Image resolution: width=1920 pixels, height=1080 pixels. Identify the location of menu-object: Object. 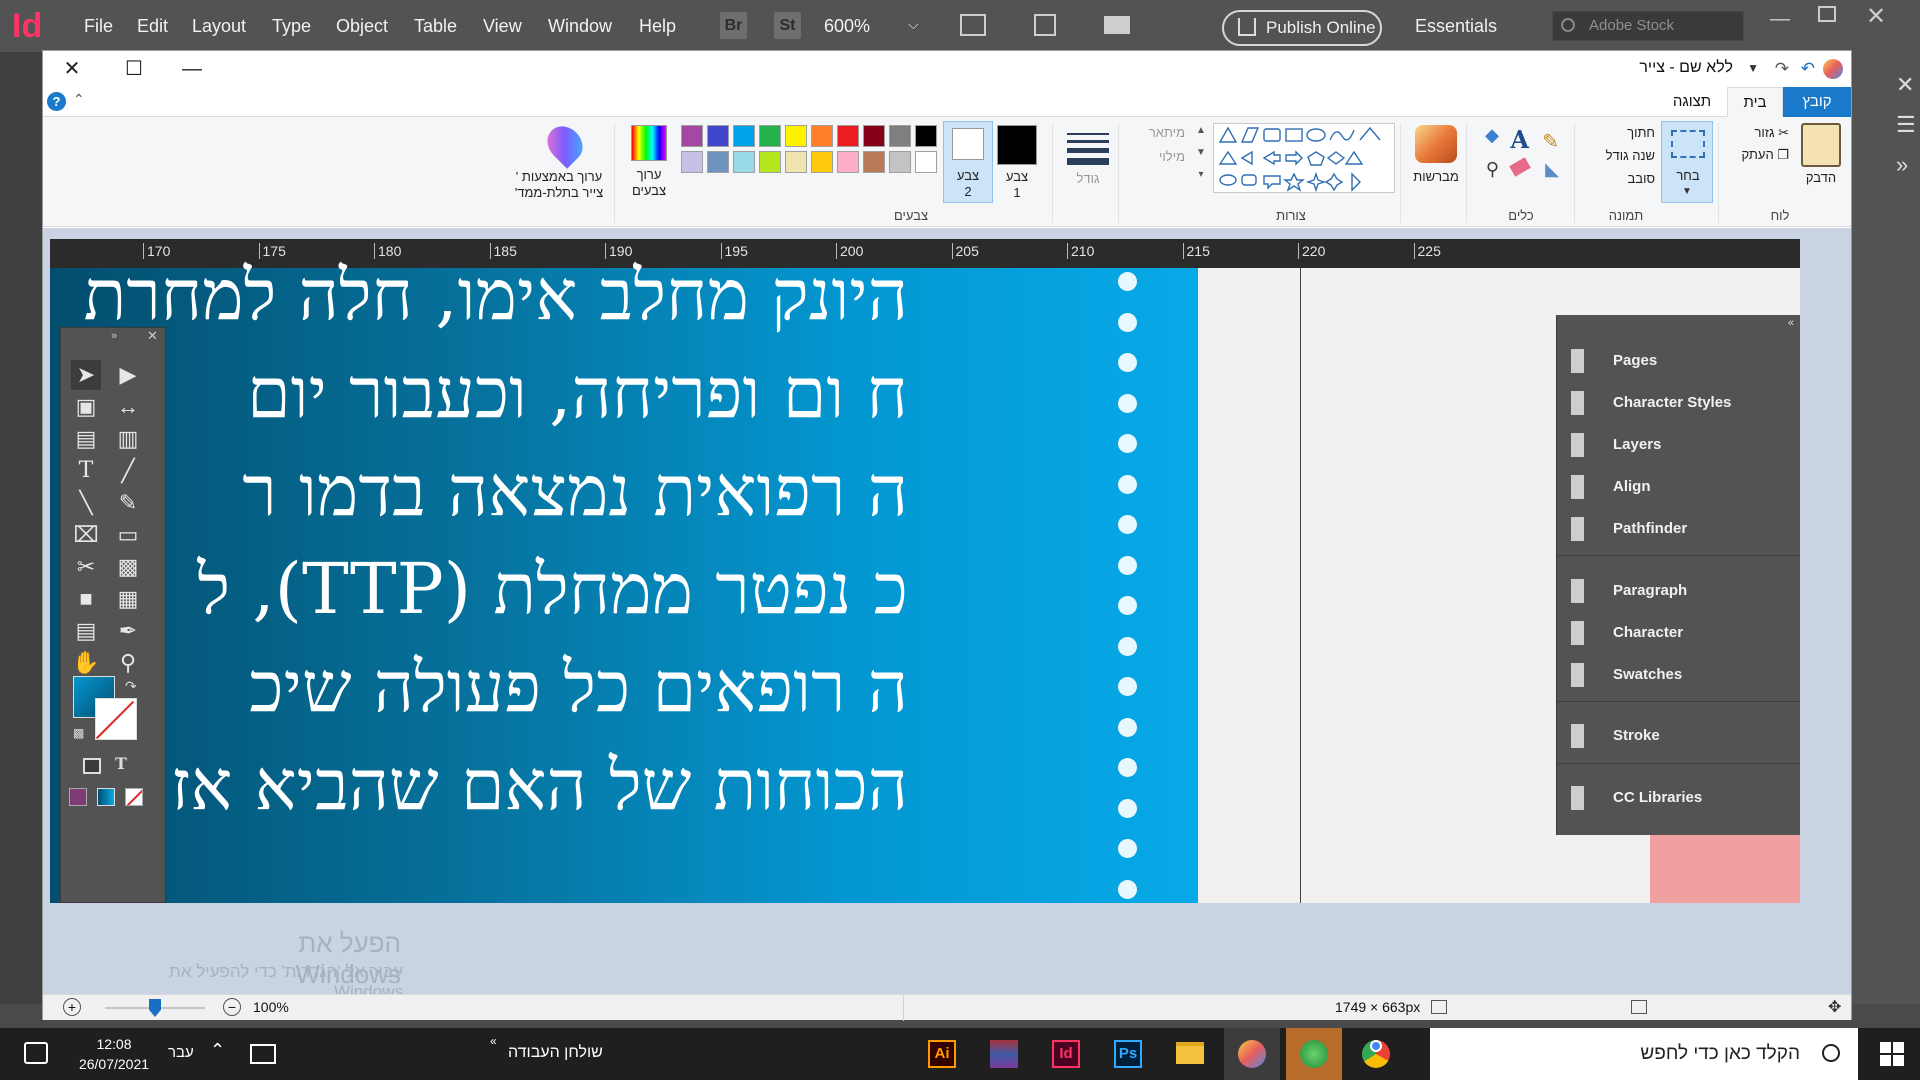
(362, 26).